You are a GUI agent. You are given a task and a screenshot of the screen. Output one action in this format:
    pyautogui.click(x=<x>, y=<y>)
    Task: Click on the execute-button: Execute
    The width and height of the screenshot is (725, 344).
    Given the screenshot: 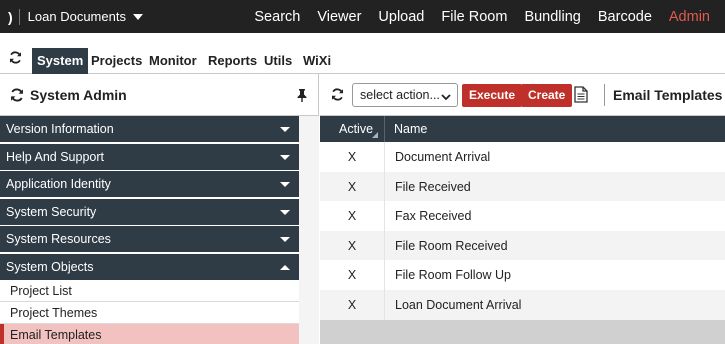 What is the action you would take?
    pyautogui.click(x=492, y=95)
    